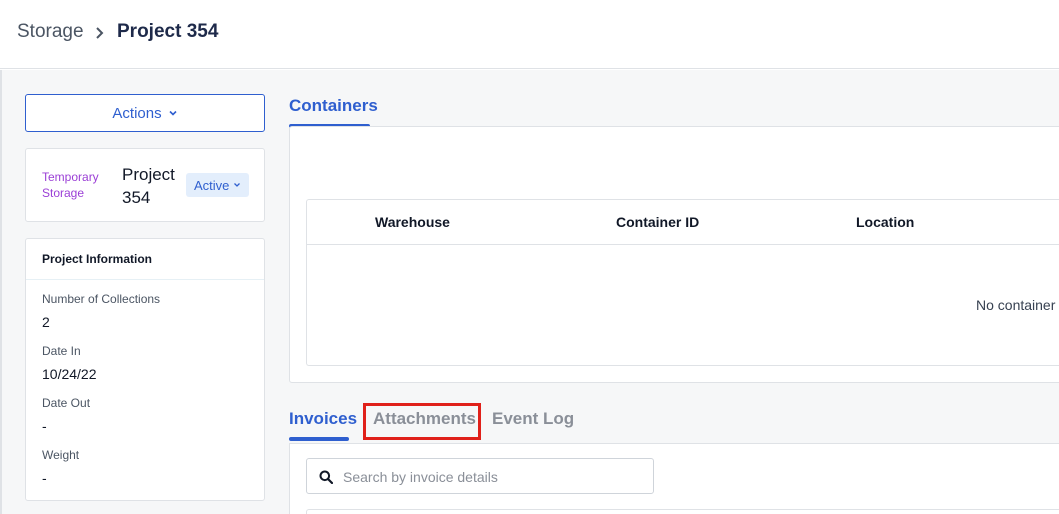  I want to click on collections-label: Number of Collections, so click(101, 299).